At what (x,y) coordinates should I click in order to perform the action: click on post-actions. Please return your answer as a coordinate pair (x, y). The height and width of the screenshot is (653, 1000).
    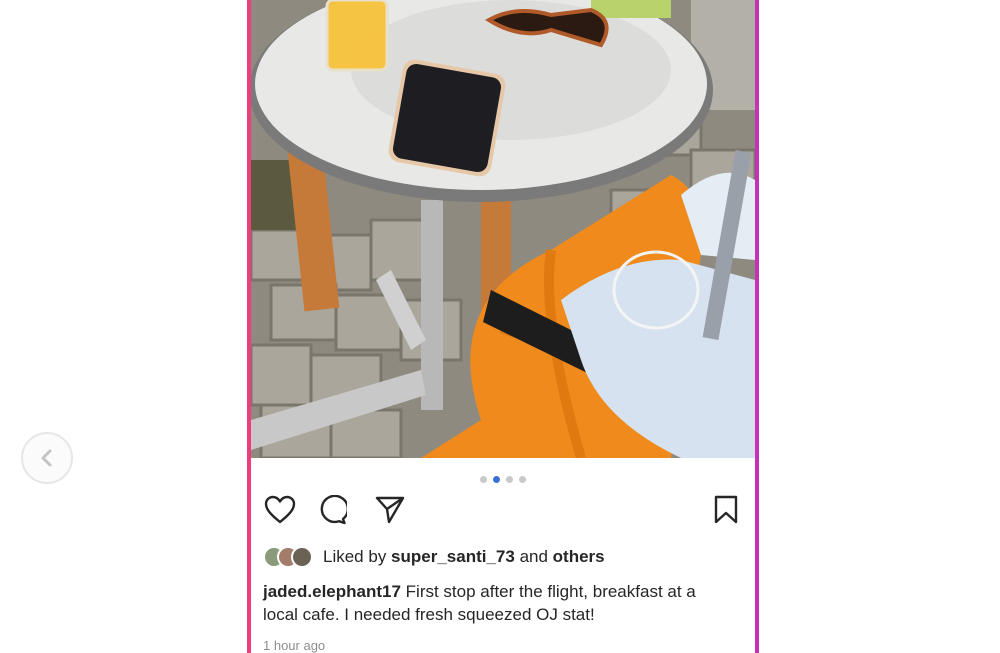
    Looking at the image, I should click on (503, 510).